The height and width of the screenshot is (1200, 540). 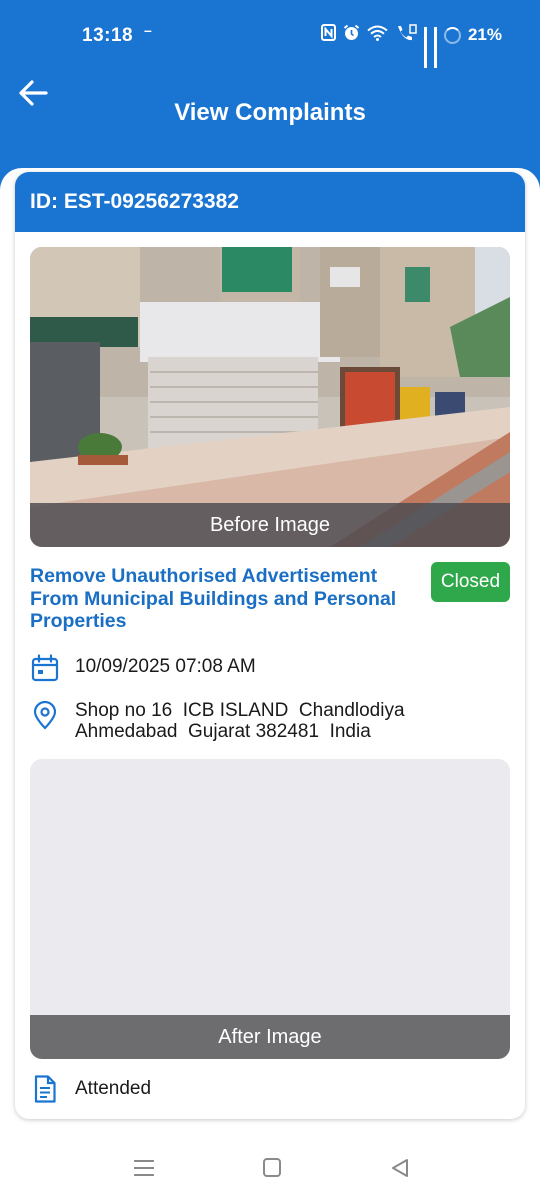 I want to click on location-pin-icon, so click(x=45, y=715).